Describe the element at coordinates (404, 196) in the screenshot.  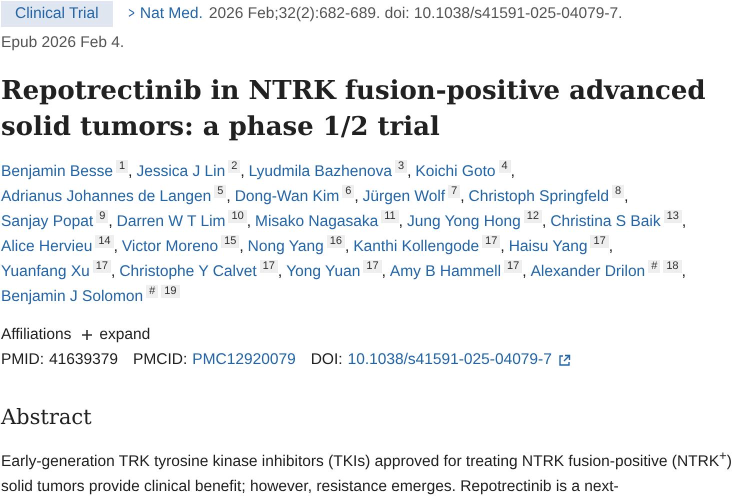
I see `author-link: Jürgen Wolf` at that location.